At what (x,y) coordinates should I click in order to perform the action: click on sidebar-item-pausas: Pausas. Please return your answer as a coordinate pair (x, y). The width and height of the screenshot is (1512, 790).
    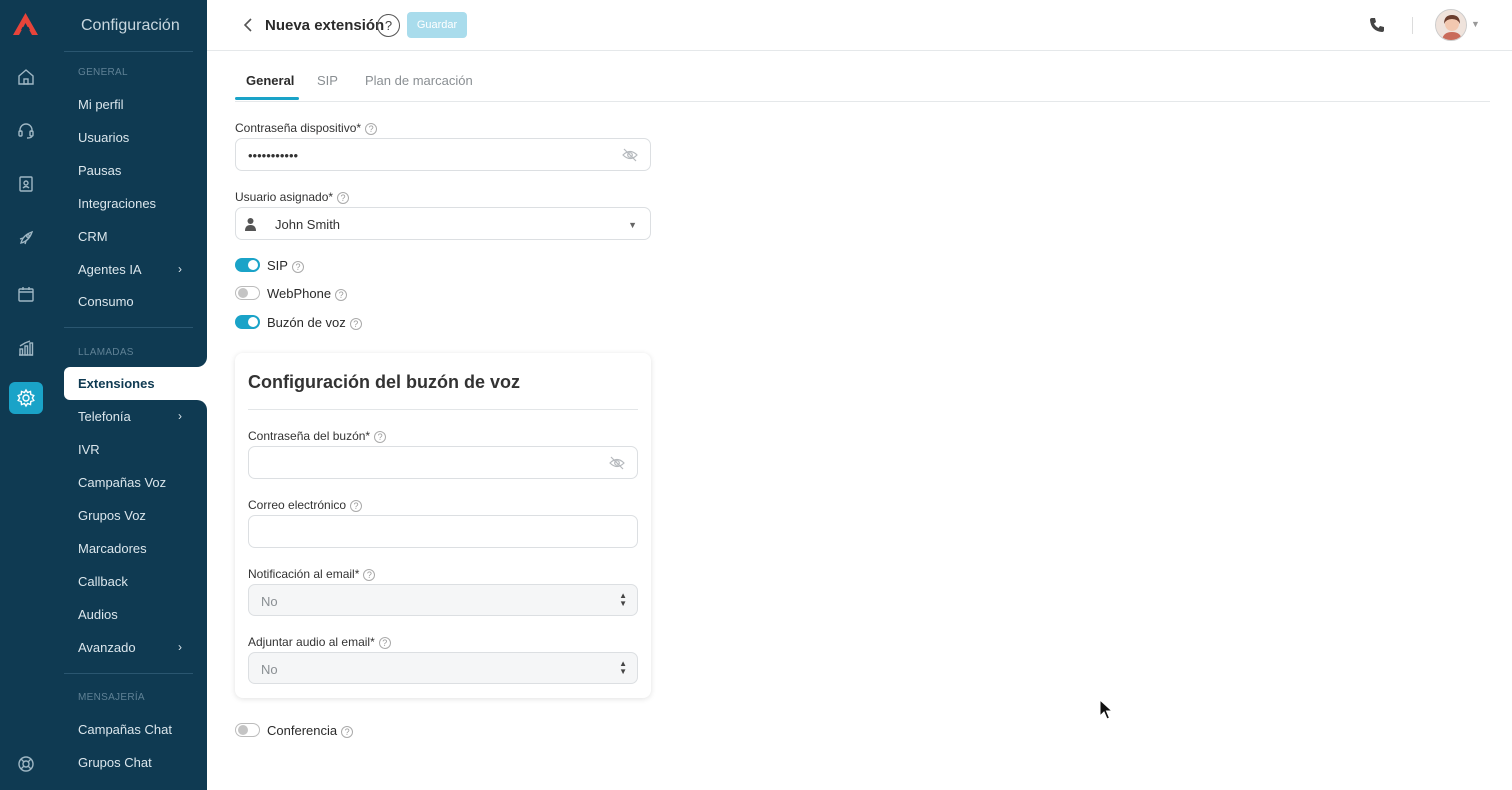
    Looking at the image, I should click on (130, 170).